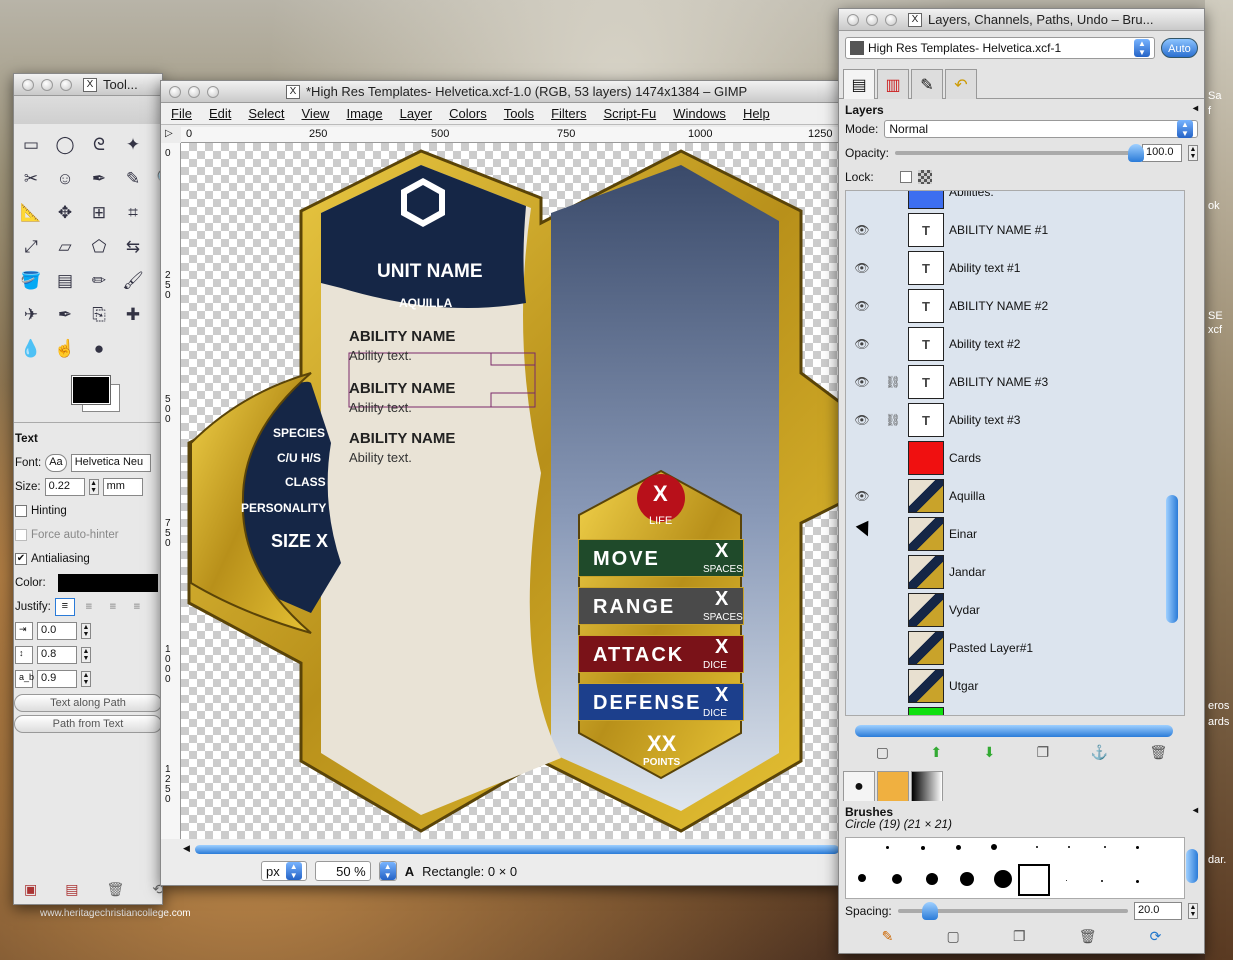 The width and height of the screenshot is (1233, 960). Describe the element at coordinates (998, 306) in the screenshot. I see `layer-name: ABILITY NAME #2` at that location.